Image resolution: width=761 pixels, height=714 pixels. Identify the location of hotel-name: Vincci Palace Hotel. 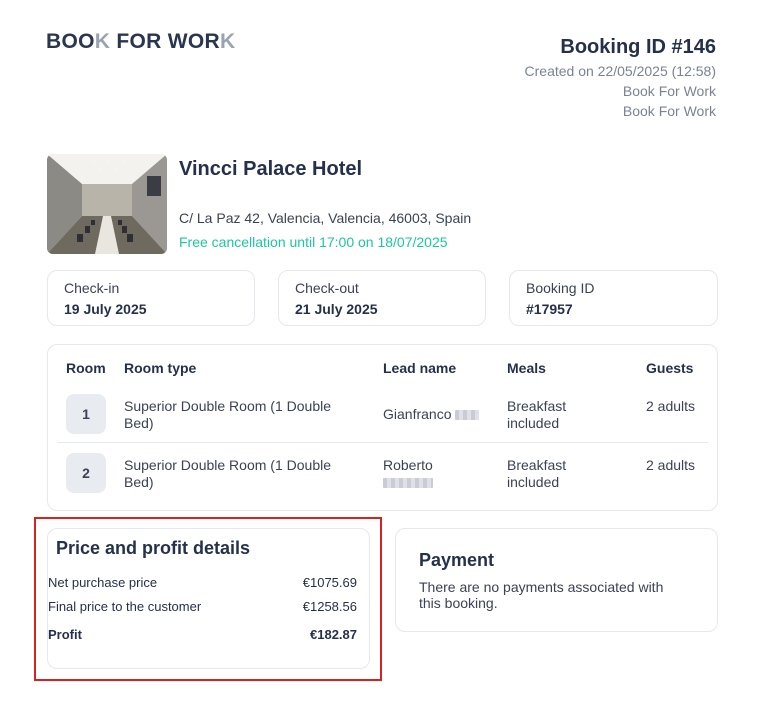
(271, 169).